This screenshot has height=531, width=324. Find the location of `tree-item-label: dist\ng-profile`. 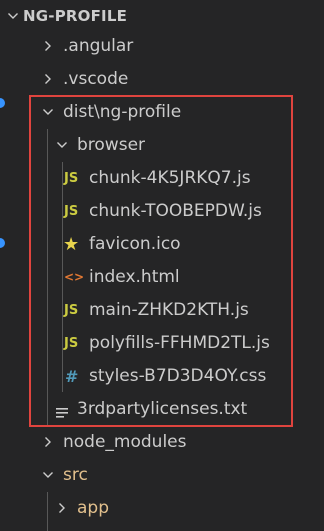

tree-item-label: dist\ng-profile is located at coordinates (122, 112).